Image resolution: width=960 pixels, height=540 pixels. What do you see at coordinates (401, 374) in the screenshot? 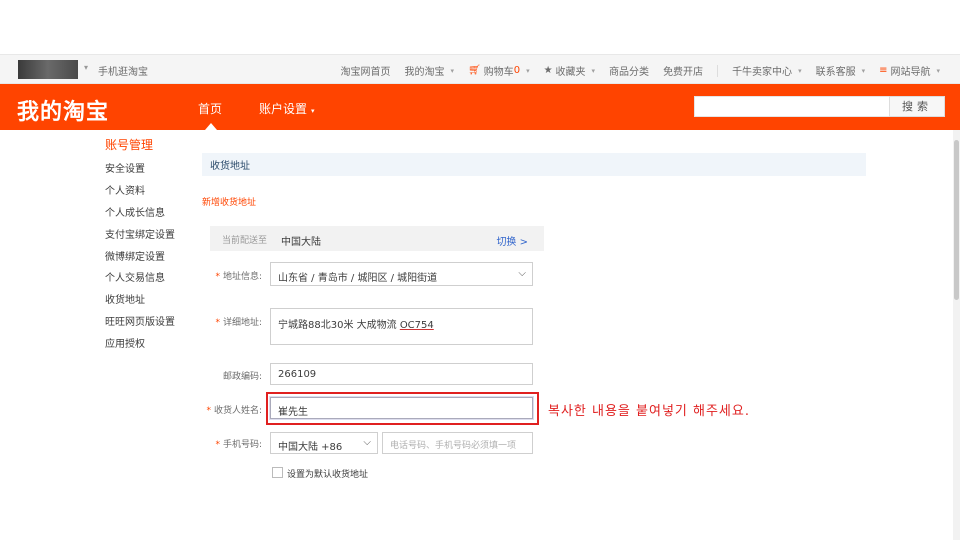
I see `postal-code-input: 266109` at bounding box center [401, 374].